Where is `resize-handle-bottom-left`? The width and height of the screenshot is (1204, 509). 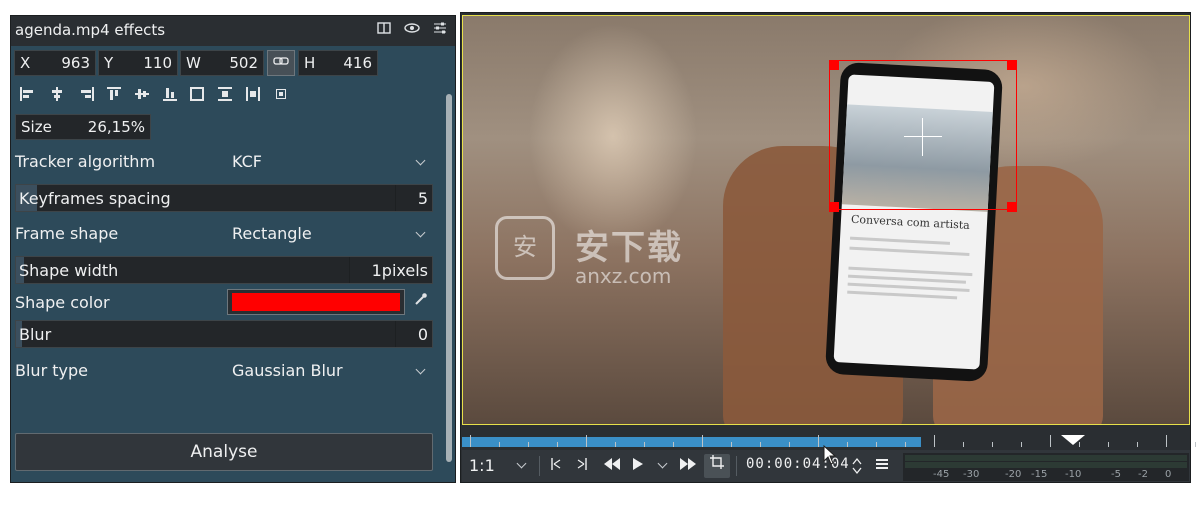 resize-handle-bottom-left is located at coordinates (834, 207).